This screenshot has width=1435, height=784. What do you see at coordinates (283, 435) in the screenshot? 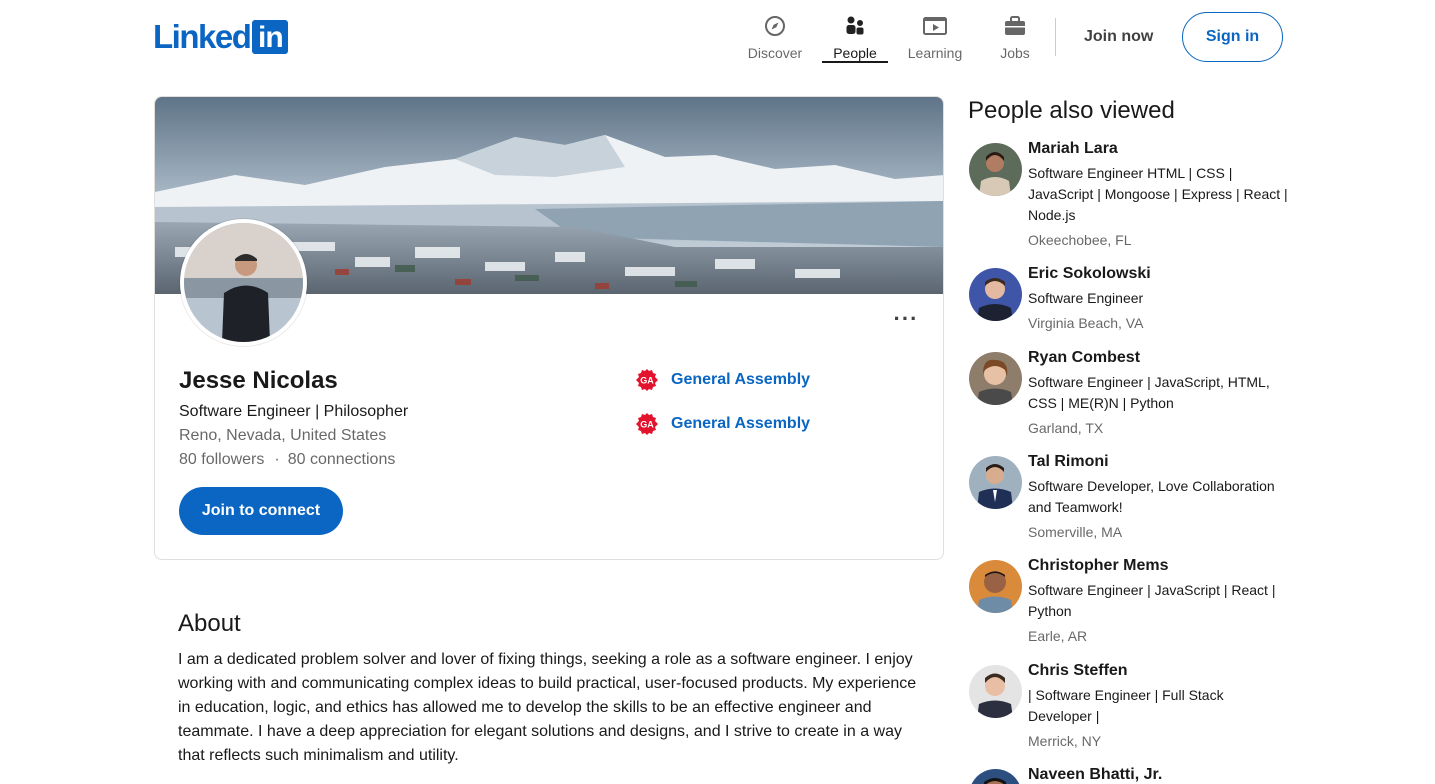
I see `profile-location: Reno, Nevada, United States` at bounding box center [283, 435].